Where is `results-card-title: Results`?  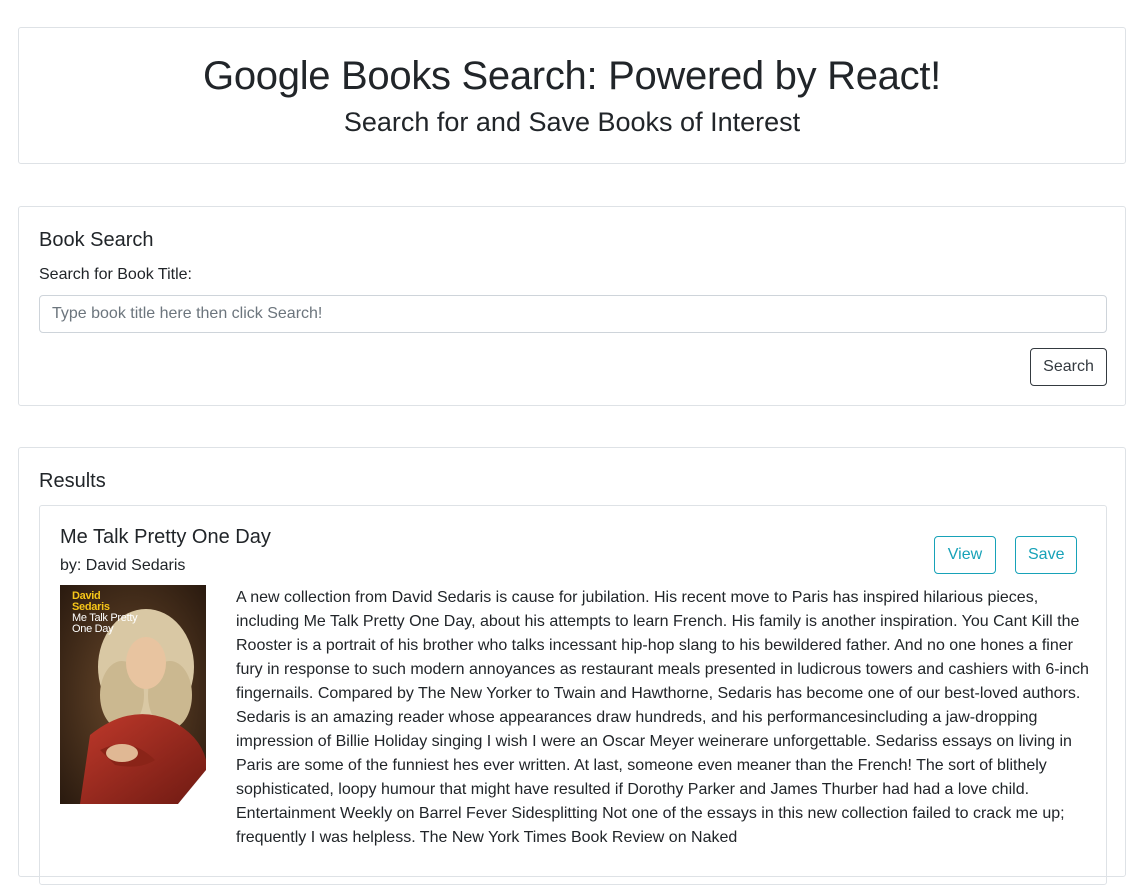
results-card-title: Results is located at coordinates (72, 481).